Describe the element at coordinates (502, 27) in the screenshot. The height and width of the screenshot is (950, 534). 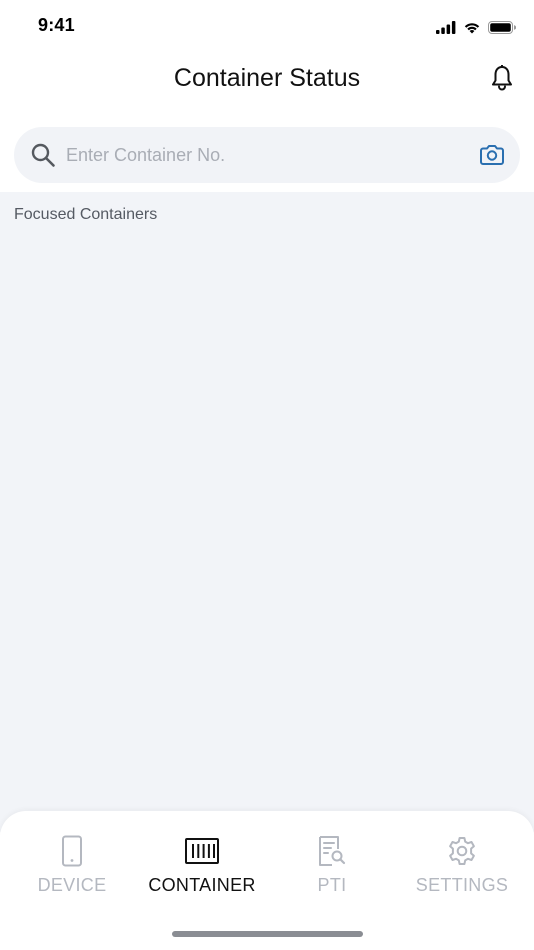
I see `battery-icon` at that location.